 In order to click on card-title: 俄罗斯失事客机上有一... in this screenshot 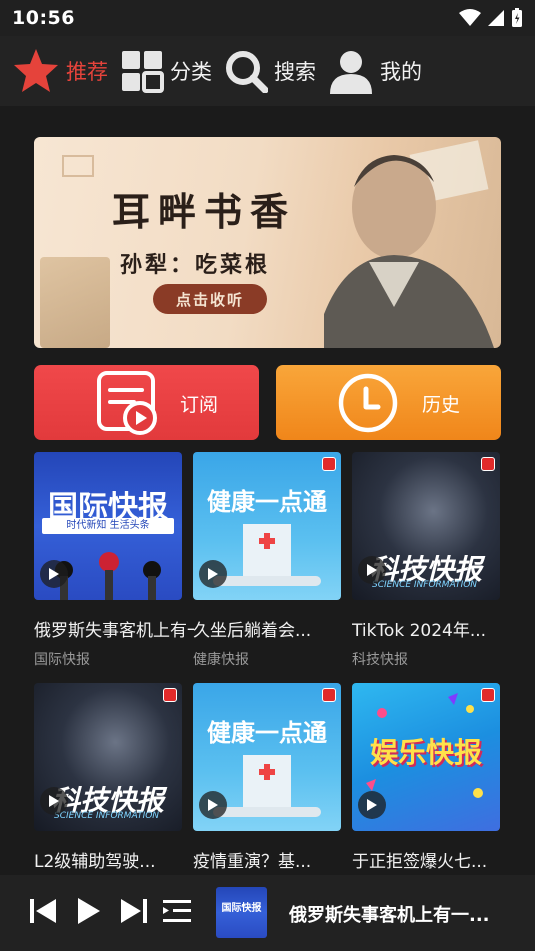, I will do `click(114, 631)`.